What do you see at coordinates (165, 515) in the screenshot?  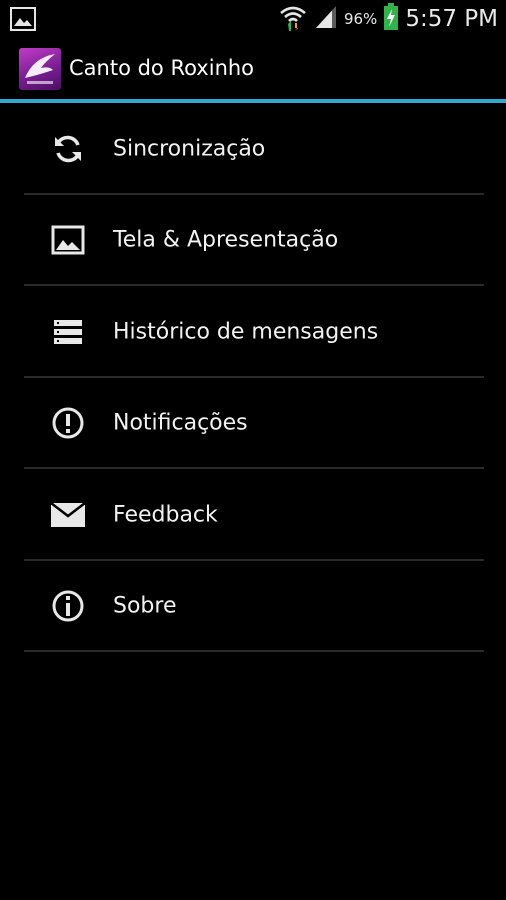 I see `menu-item-label: Feedback` at bounding box center [165, 515].